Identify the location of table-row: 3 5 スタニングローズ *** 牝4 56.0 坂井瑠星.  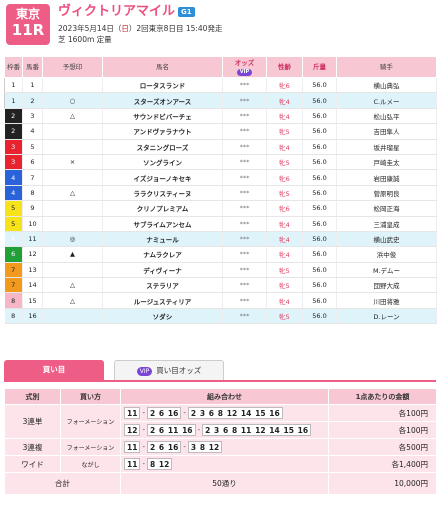
(220, 147).